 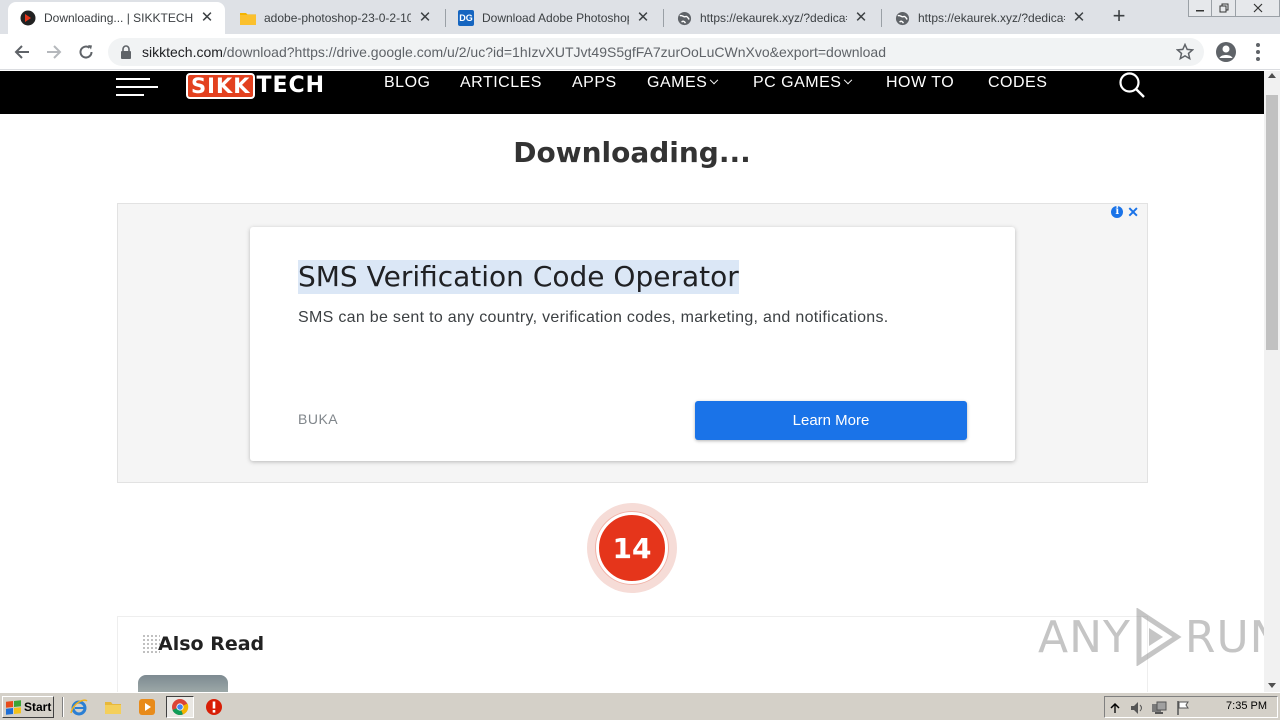 What do you see at coordinates (180, 707) in the screenshot?
I see `chrome-taskbar-icon` at bounding box center [180, 707].